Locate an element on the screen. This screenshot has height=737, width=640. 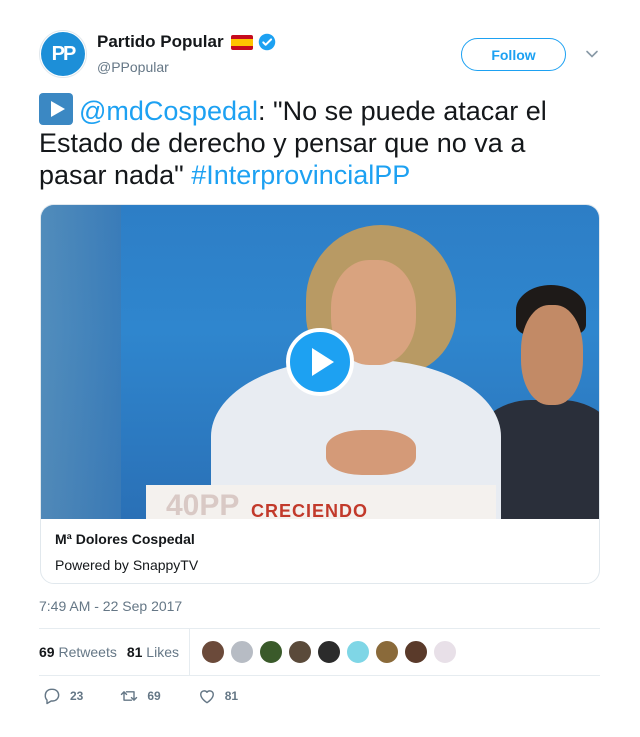
display-name: Partido Popular is located at coordinates (160, 42).